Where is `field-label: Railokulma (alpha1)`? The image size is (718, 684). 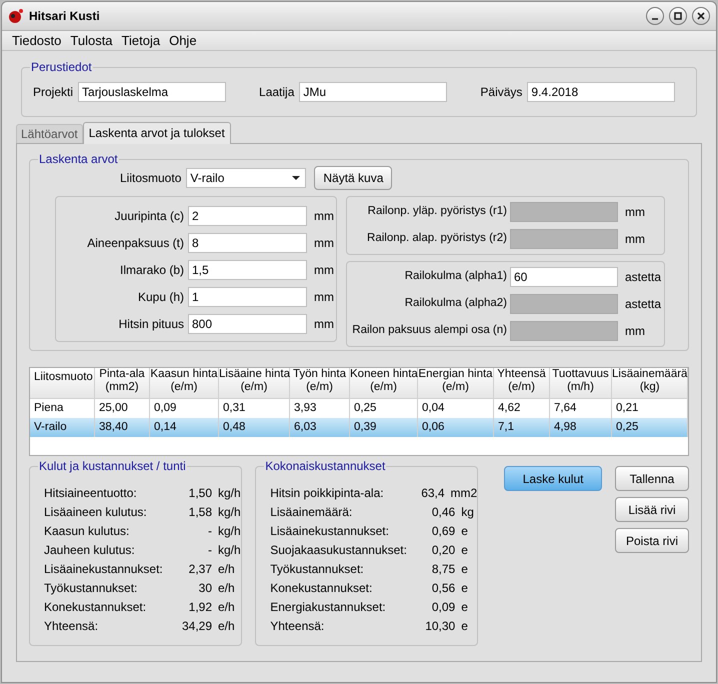
field-label: Railokulma (alpha1) is located at coordinates (456, 276).